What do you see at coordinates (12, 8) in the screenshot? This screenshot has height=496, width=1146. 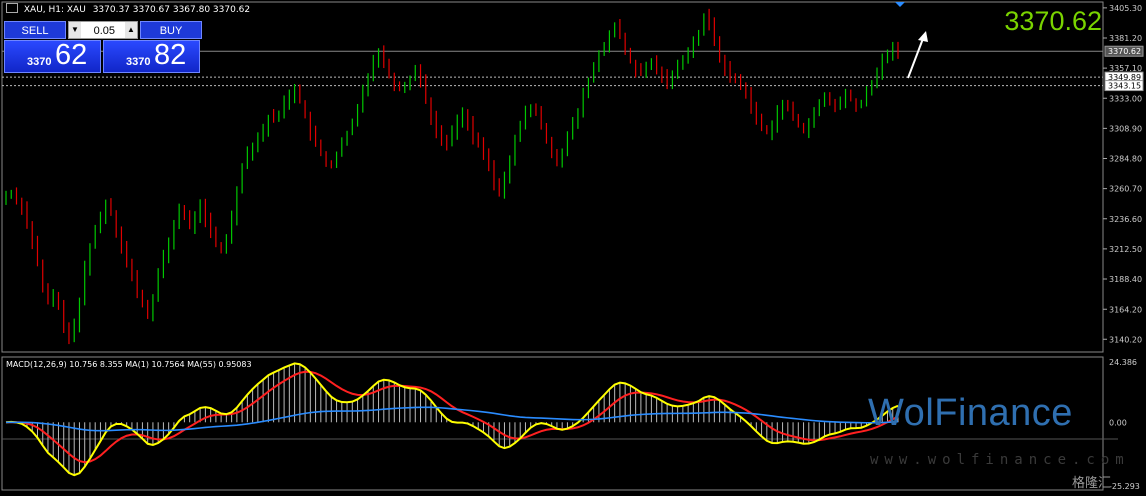 I see `chart-menu-icon` at bounding box center [12, 8].